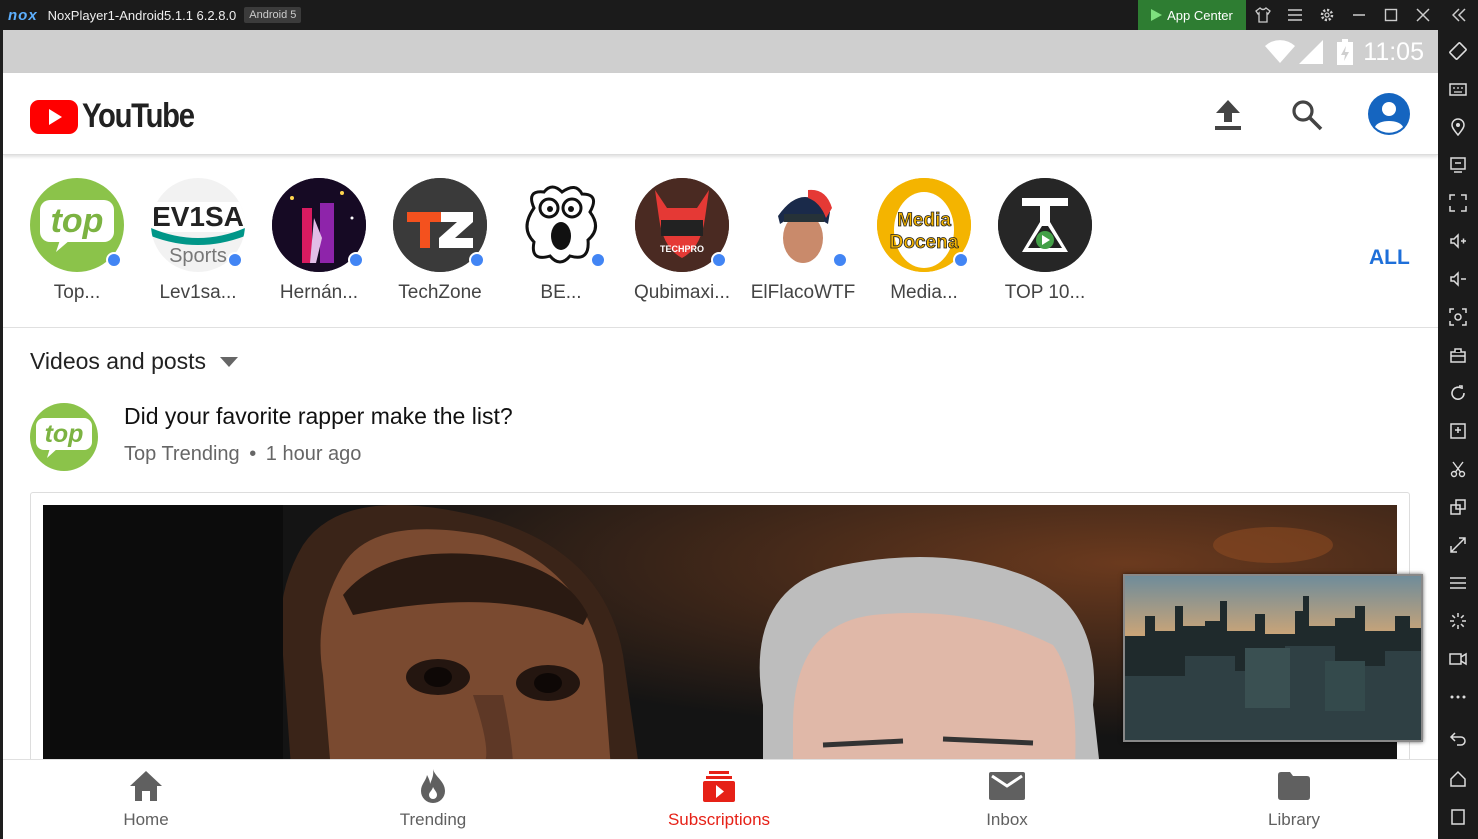 Image resolution: width=1478 pixels, height=839 pixels. I want to click on subscriptions-icon, so click(719, 786).